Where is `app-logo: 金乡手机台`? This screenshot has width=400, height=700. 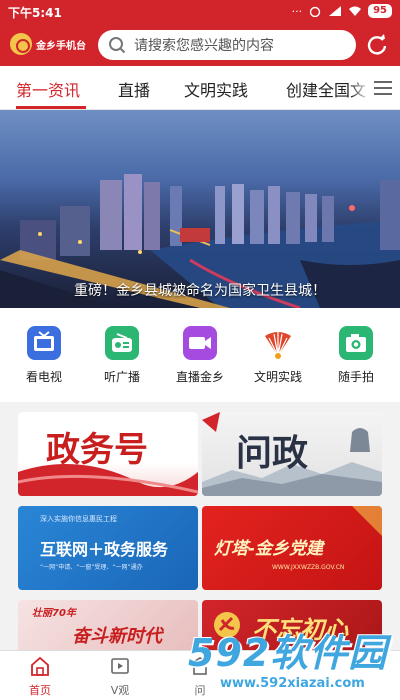 app-logo: 金乡手机台 is located at coordinates (48, 44).